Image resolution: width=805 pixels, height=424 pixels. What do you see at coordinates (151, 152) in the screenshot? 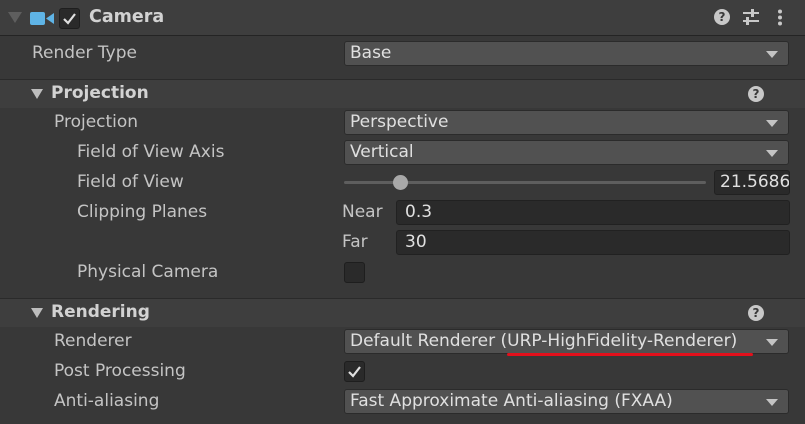
I see `fov-axis-label: Field of View Axis` at bounding box center [151, 152].